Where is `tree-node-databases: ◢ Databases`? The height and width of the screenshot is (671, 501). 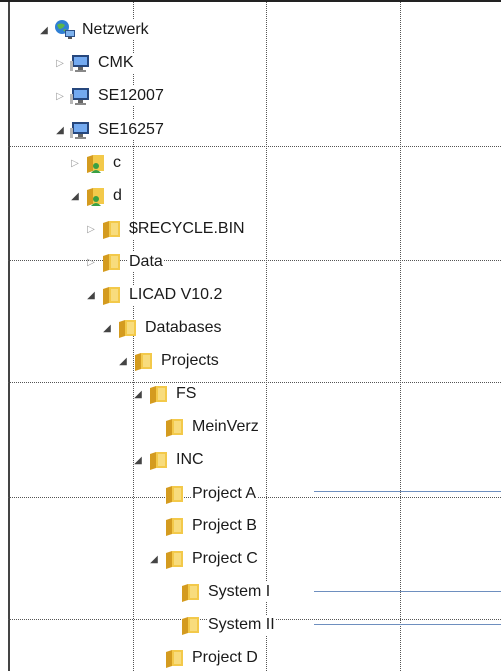
tree-node-databases: ◢ Databases is located at coordinates (161, 328).